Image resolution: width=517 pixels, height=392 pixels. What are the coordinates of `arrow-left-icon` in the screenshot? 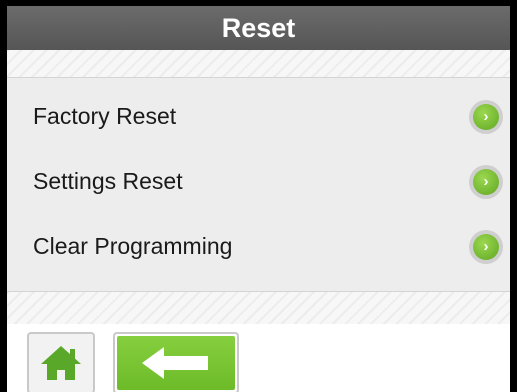 It's located at (175, 363).